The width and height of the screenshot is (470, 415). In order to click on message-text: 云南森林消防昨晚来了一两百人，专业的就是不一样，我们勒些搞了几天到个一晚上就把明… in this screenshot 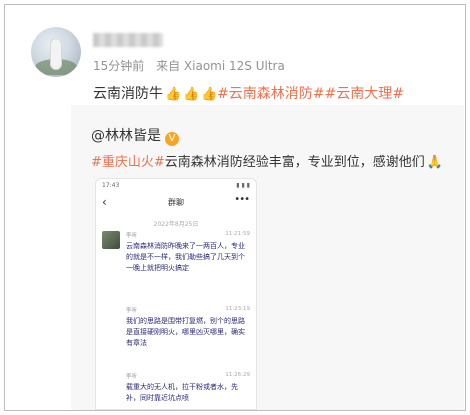, I will do `click(185, 257)`.